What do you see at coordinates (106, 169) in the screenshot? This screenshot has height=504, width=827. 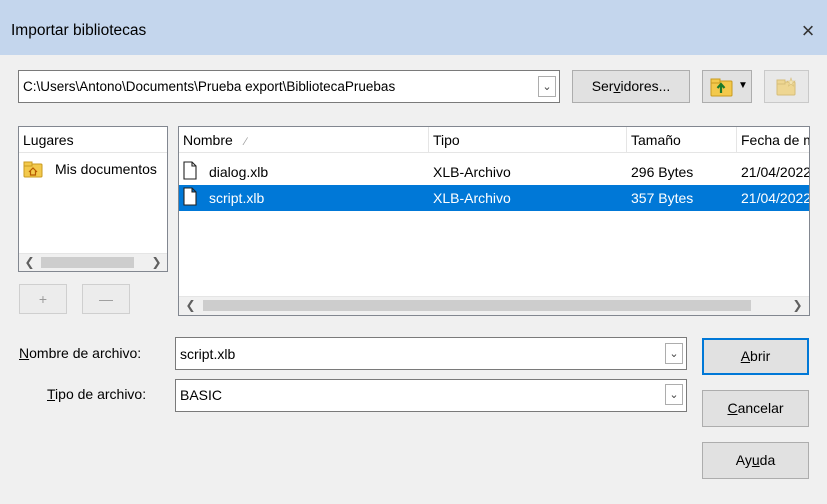 I see `places-item-label: Mis documentos` at bounding box center [106, 169].